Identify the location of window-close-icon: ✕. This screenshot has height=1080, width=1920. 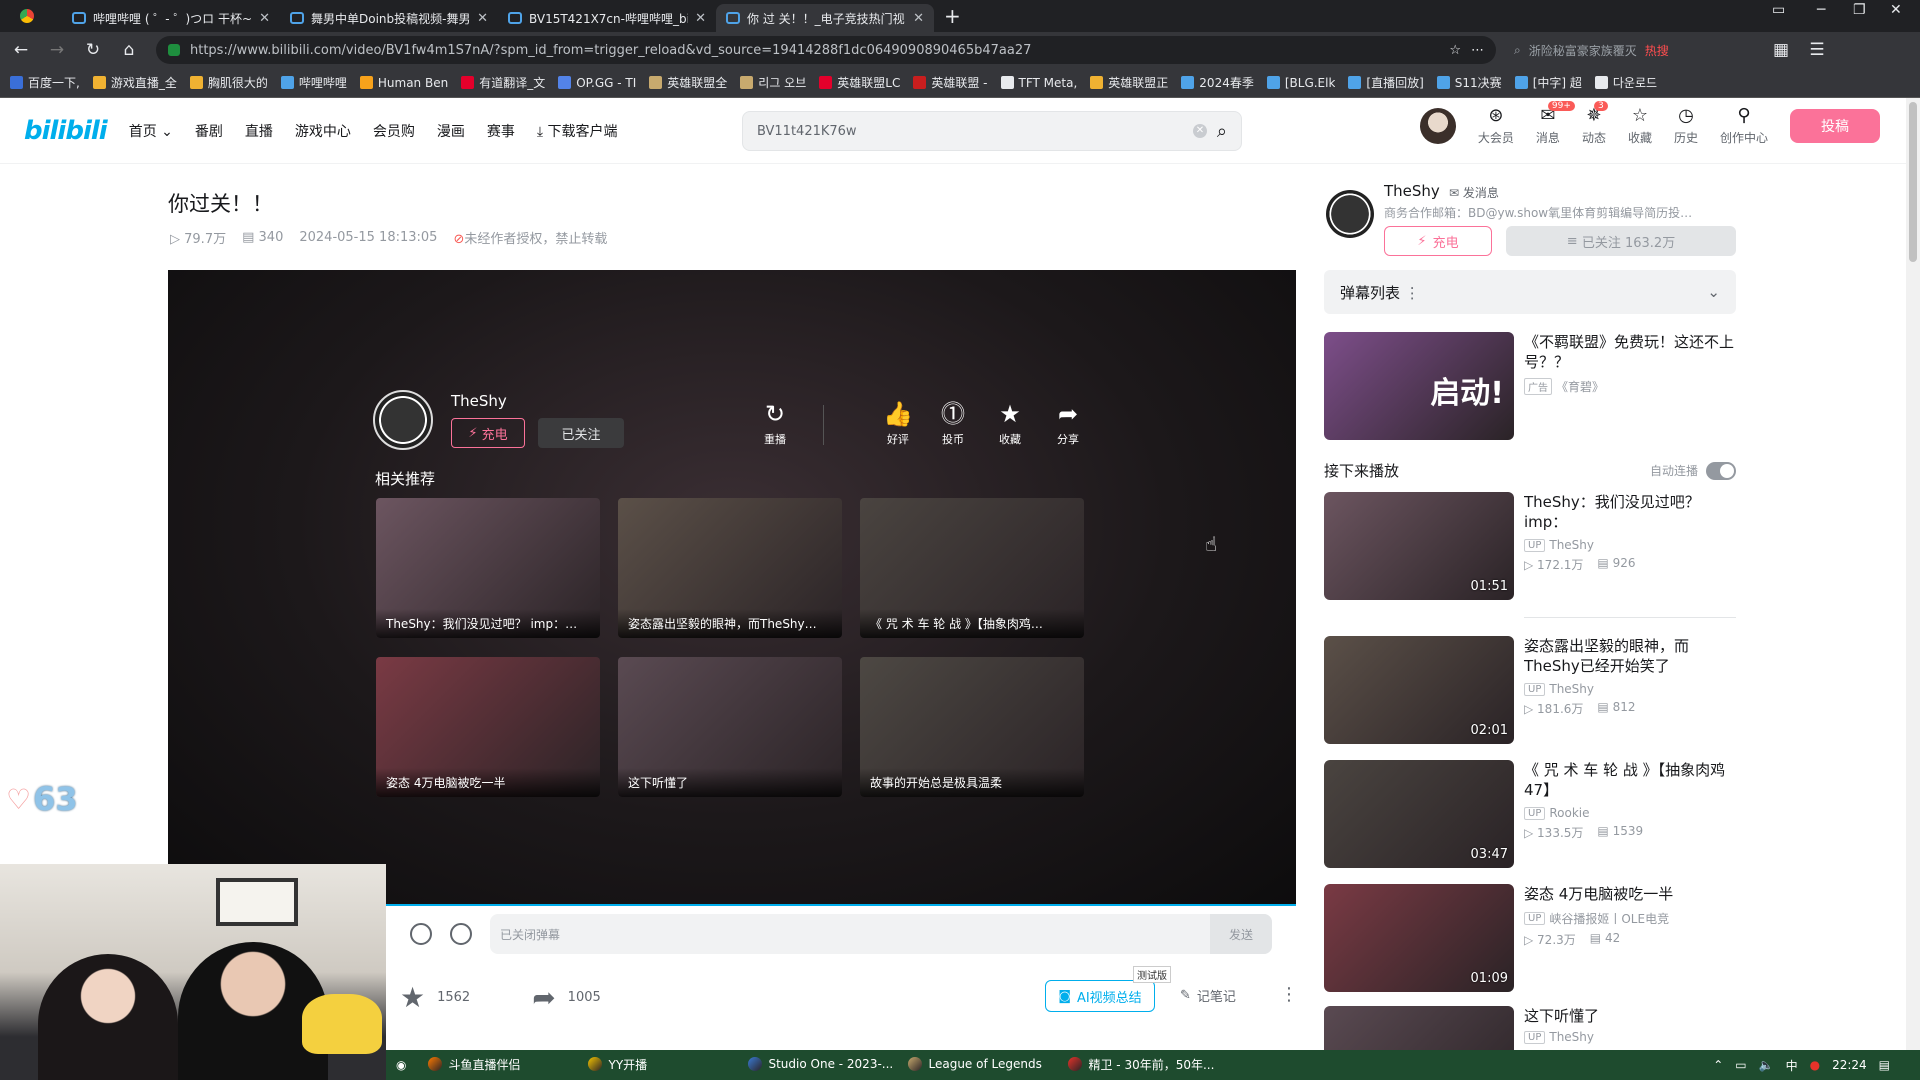
(1896, 10).